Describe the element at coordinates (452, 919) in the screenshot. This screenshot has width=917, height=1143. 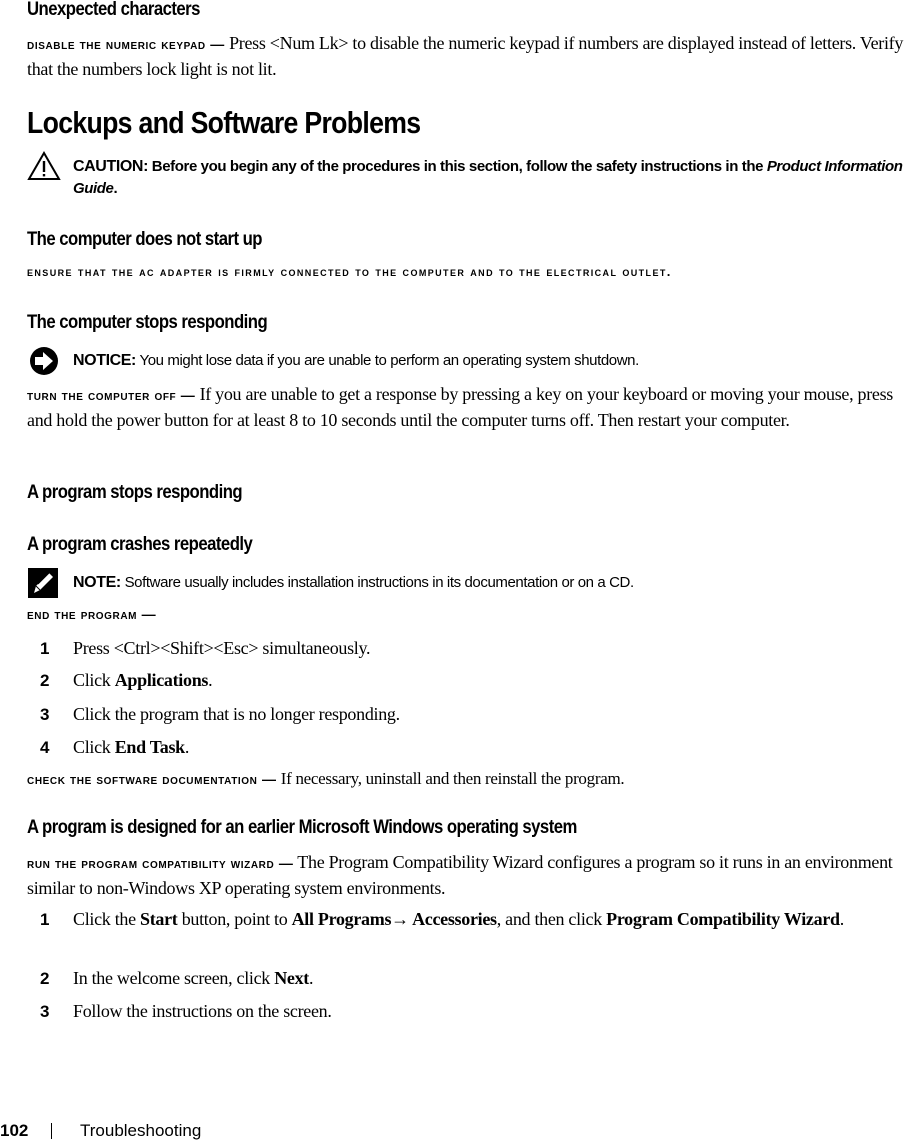
I see `ui-term-accessories: Accessories` at that location.